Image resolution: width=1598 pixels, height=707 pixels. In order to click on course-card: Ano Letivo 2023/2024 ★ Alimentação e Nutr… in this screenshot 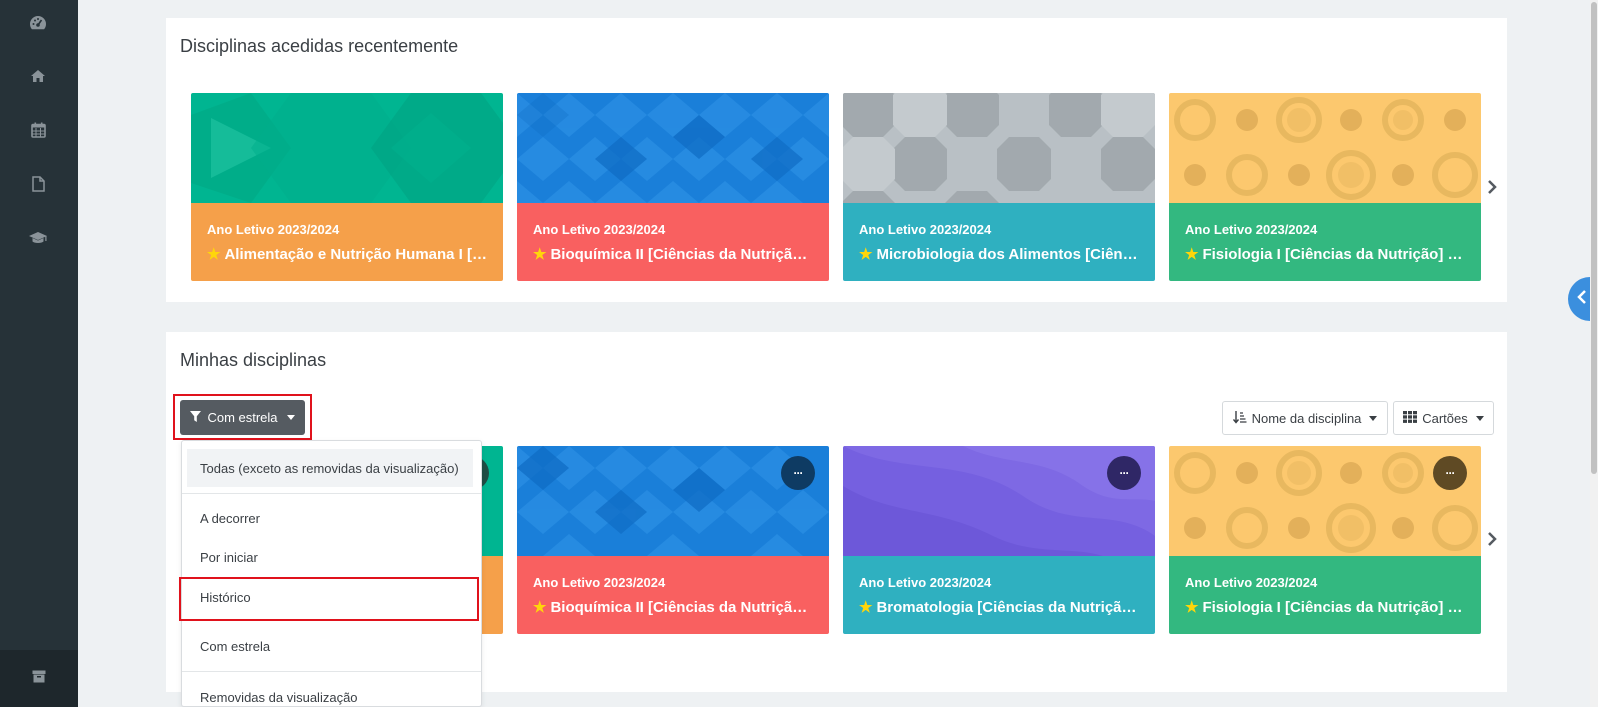, I will do `click(347, 187)`.